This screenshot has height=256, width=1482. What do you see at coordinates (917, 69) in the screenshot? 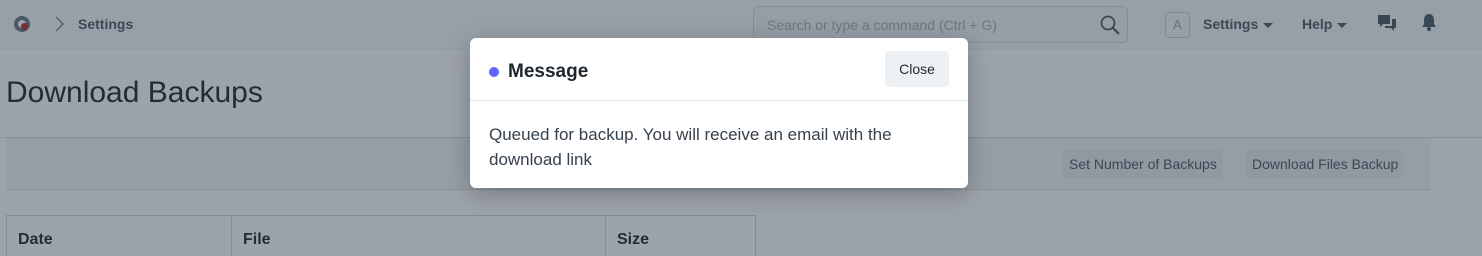
I see `close-button: Close` at bounding box center [917, 69].